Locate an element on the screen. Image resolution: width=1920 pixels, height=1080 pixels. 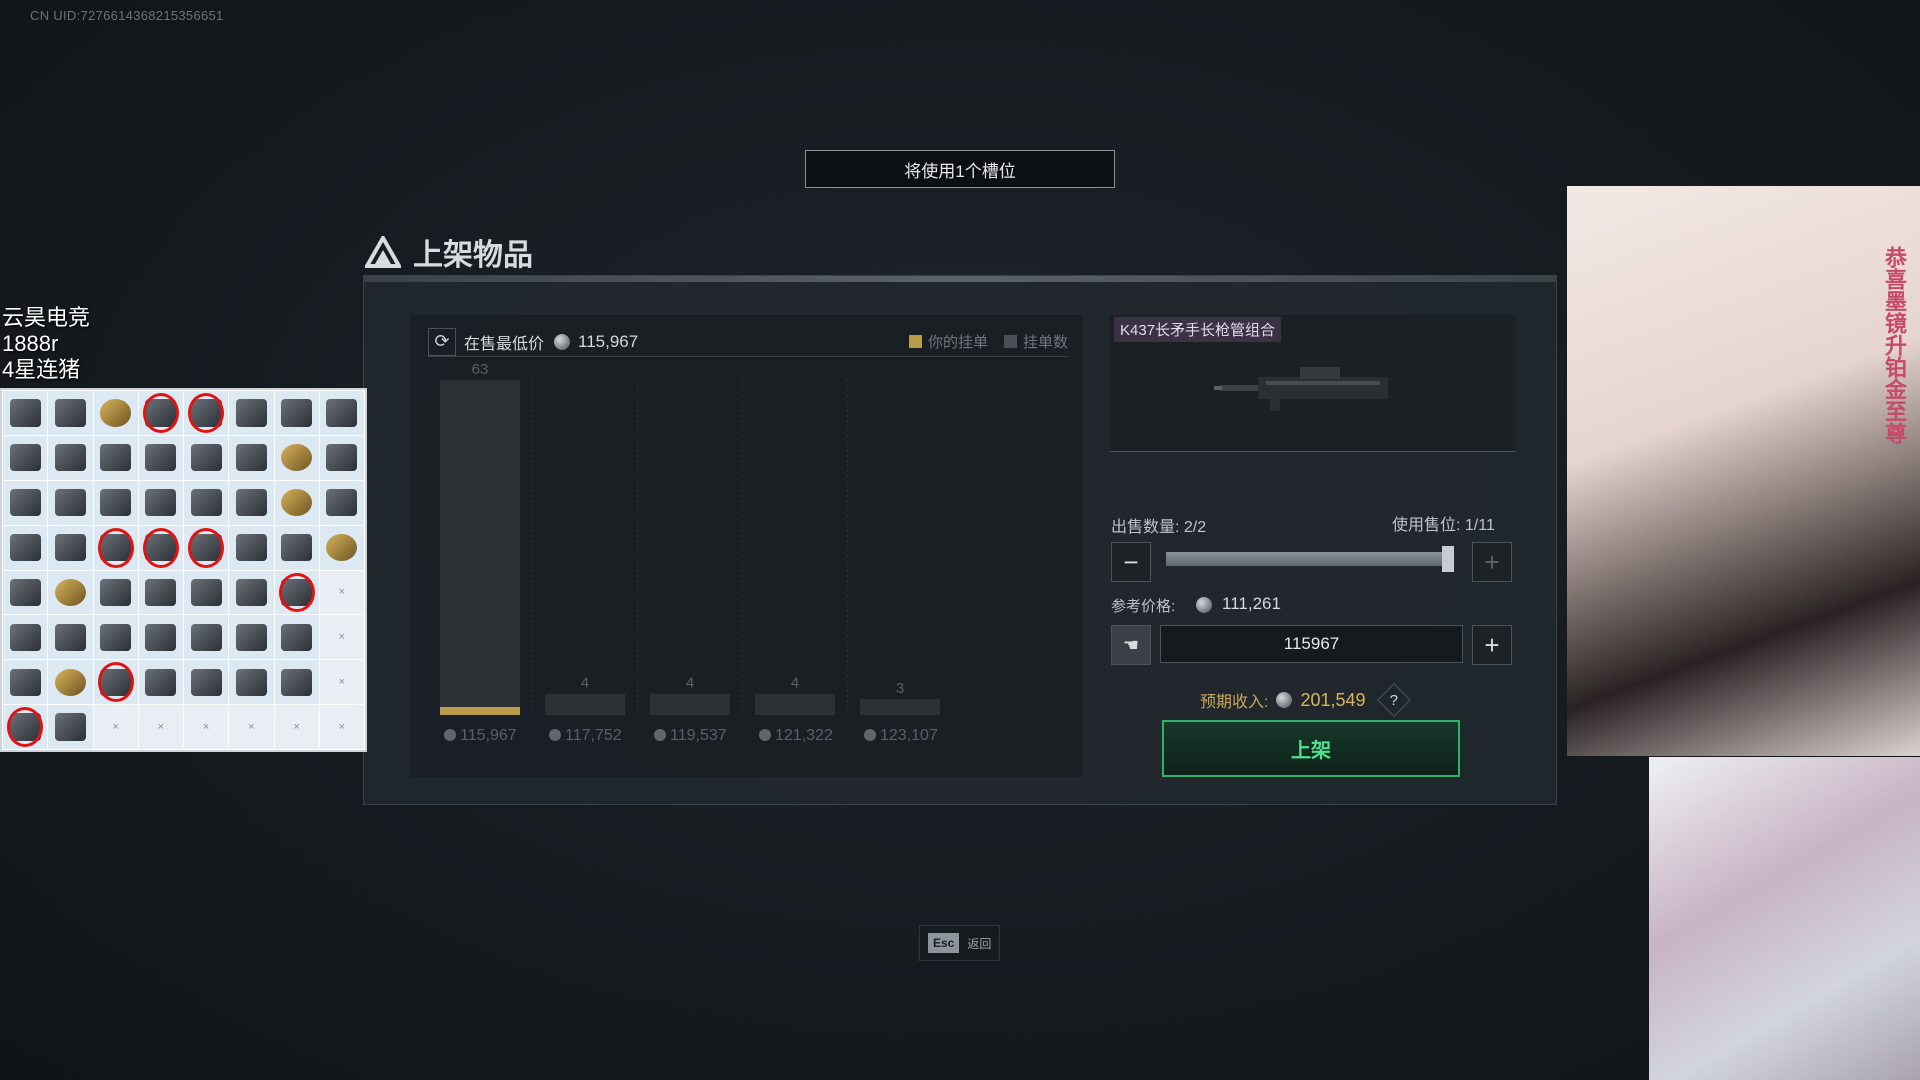
qty-slider-handle is located at coordinates (1448, 559).